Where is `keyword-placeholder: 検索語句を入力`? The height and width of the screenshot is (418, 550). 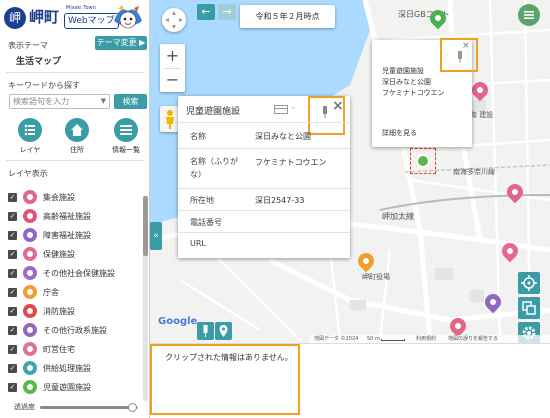 keyword-placeholder: 検索語句を入力 is located at coordinates (41, 101).